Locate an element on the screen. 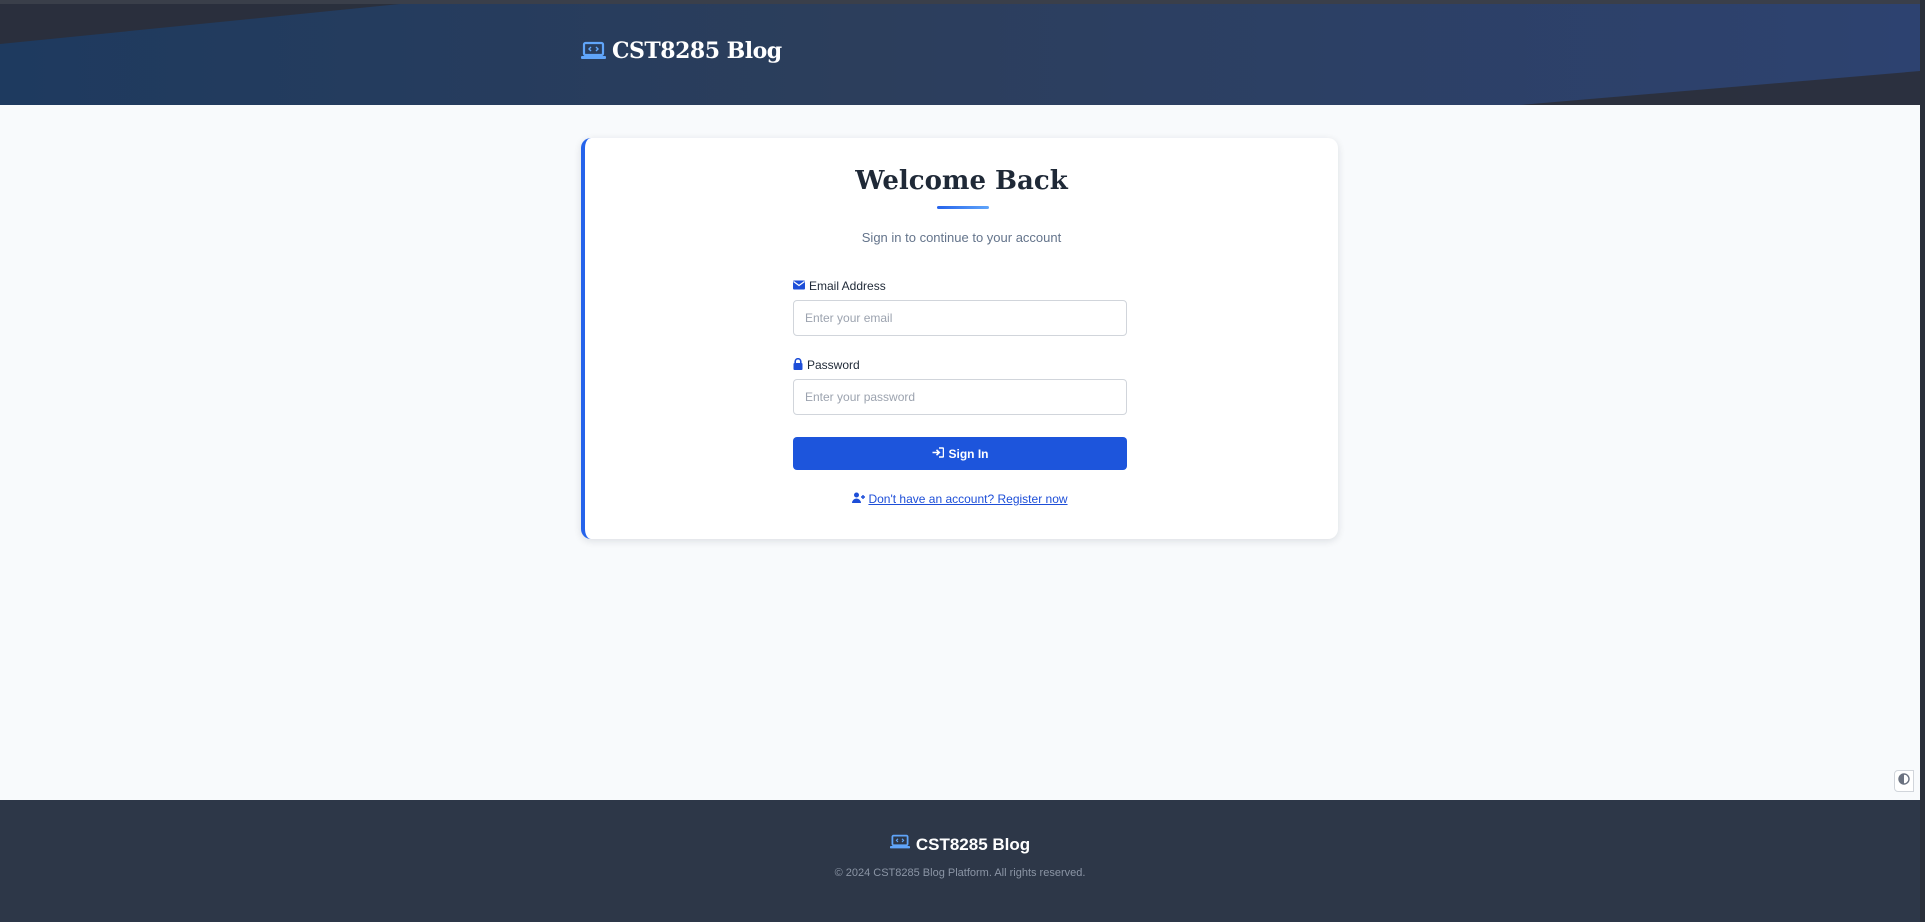 The height and width of the screenshot is (922, 1925). sign-in-label: Sign In is located at coordinates (968, 453).